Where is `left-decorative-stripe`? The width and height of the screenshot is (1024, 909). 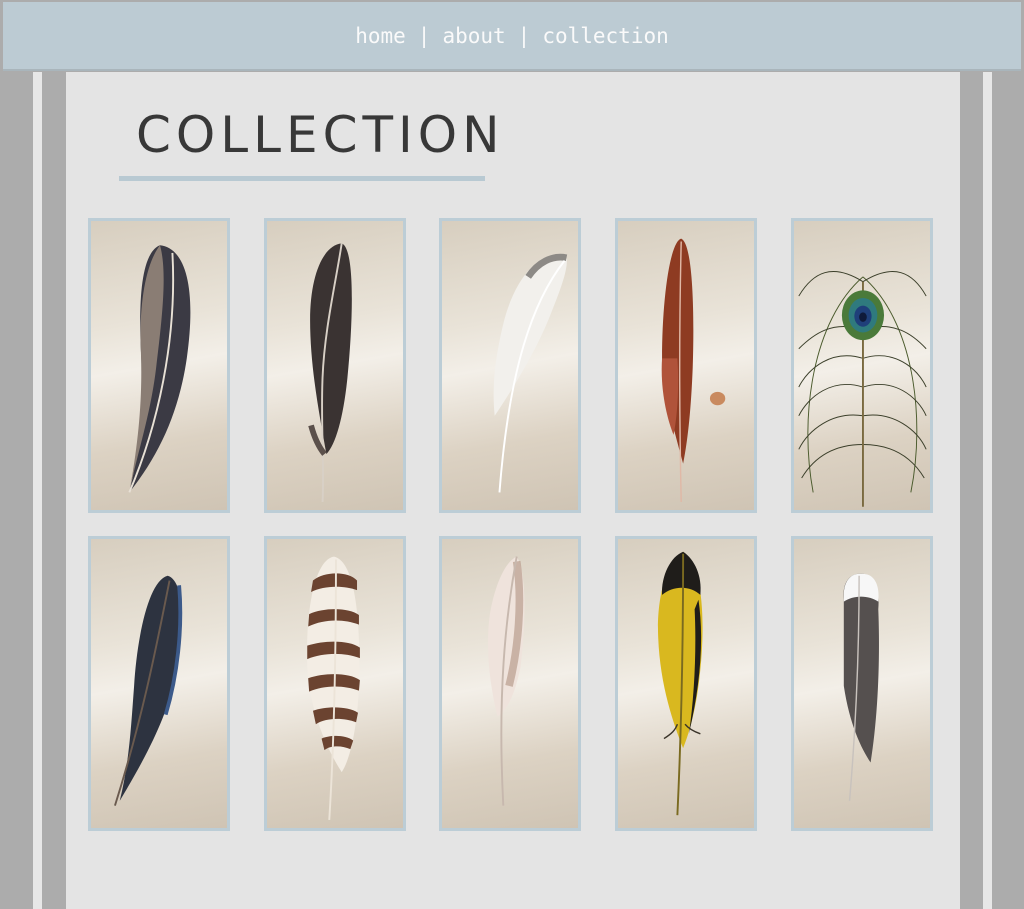 left-decorative-stripe is located at coordinates (37, 490).